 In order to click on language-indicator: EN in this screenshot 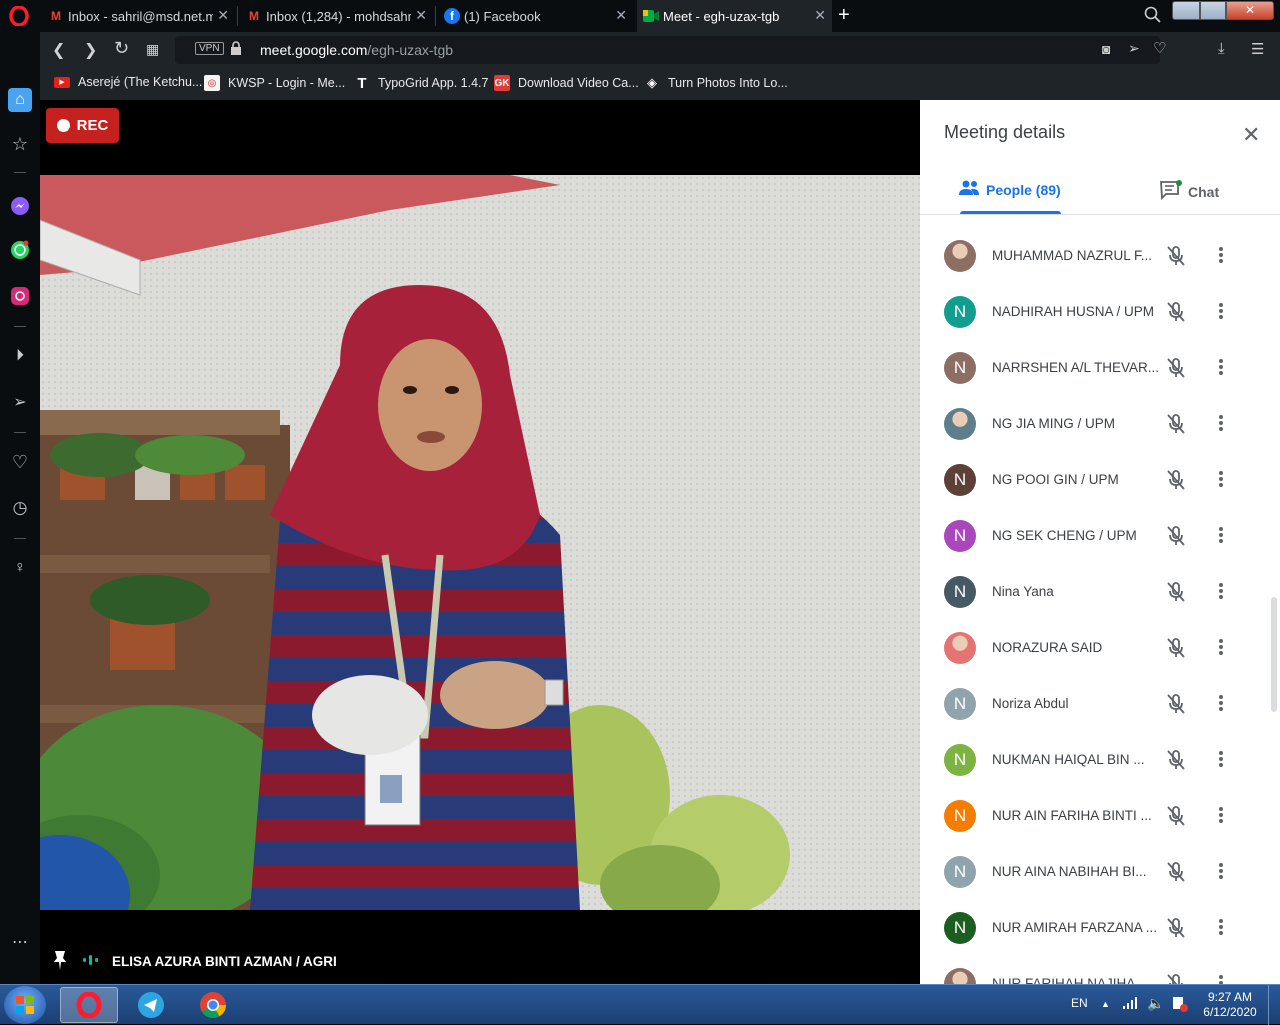, I will do `click(1079, 1003)`.